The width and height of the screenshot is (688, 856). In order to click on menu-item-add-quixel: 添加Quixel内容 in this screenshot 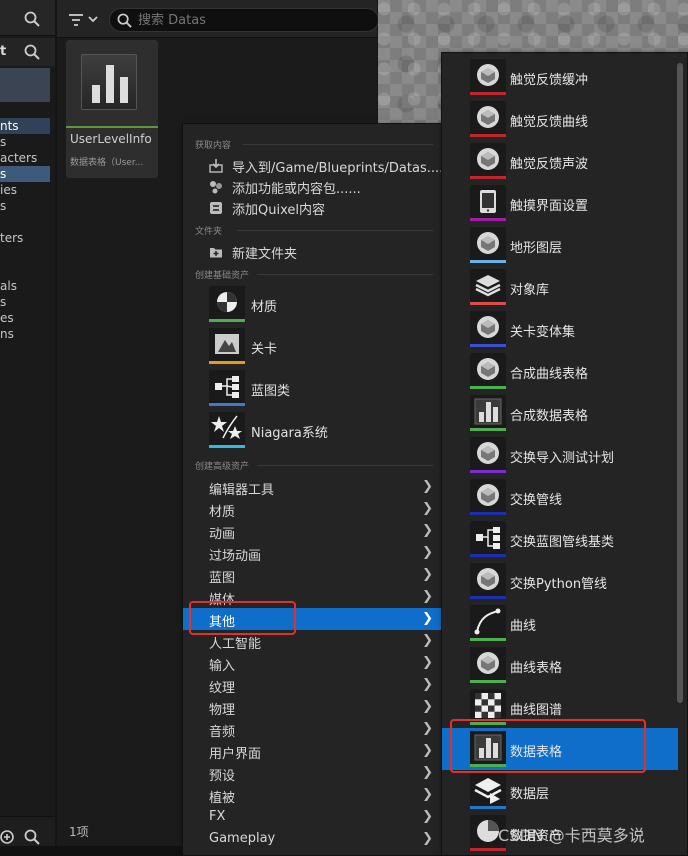, I will do `click(278, 208)`.